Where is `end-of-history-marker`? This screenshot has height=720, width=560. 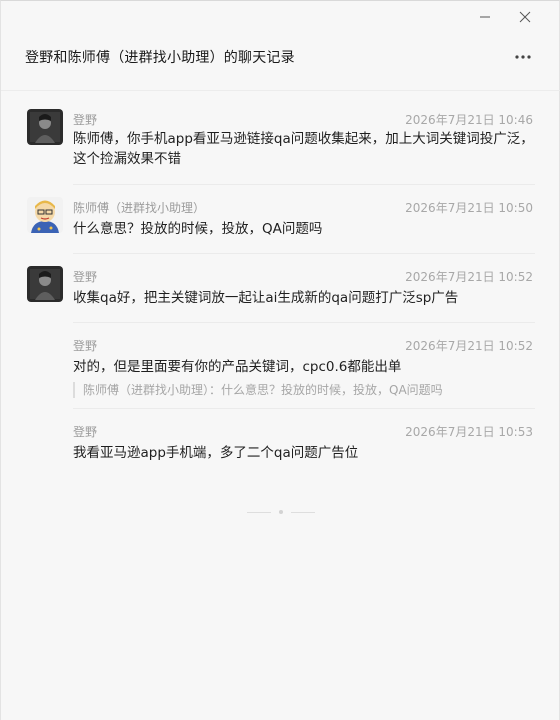
end-of-history-marker is located at coordinates (281, 512).